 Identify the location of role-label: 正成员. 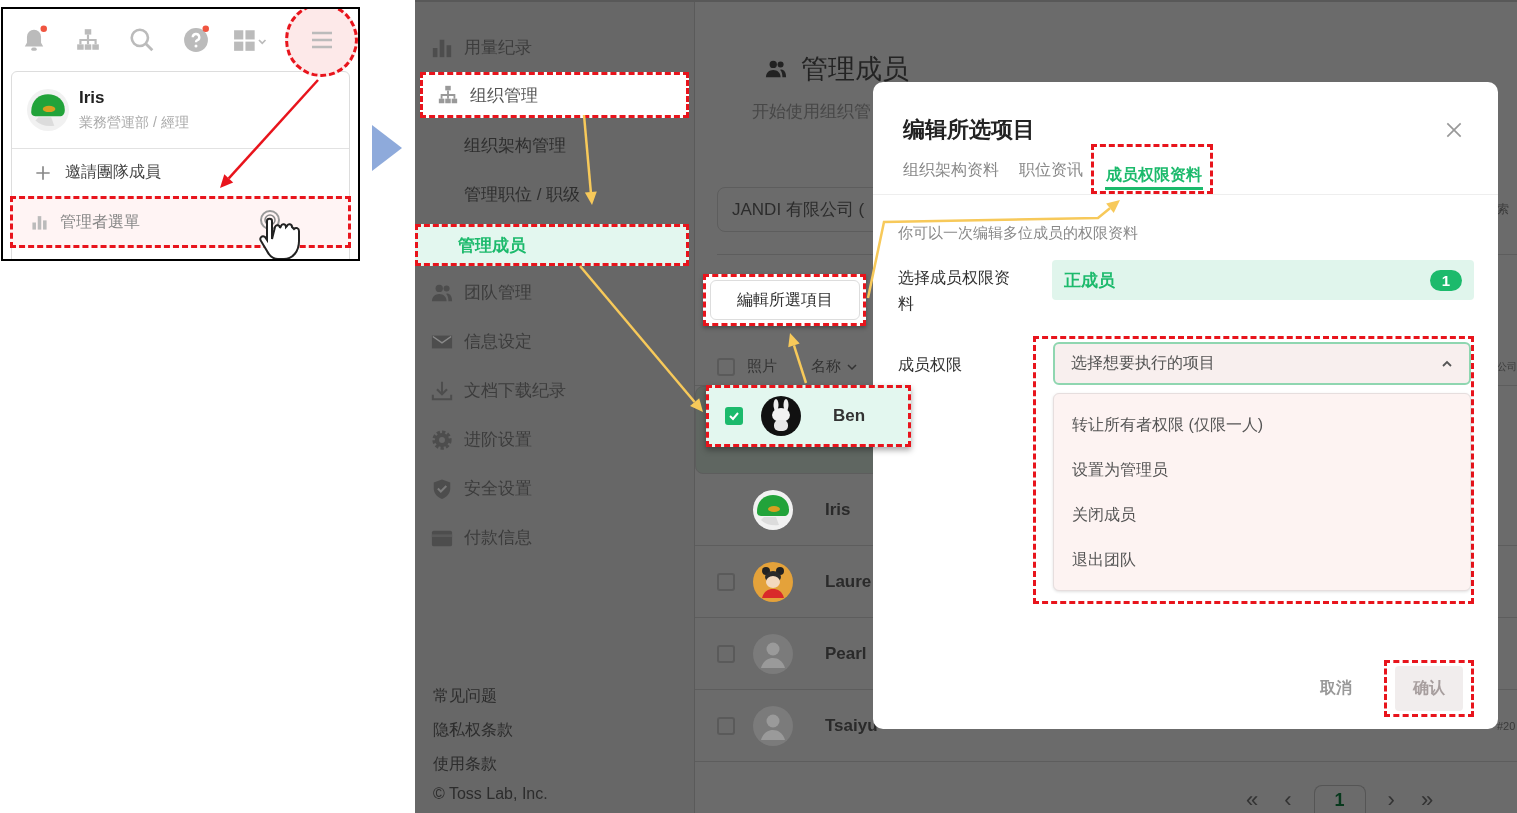
(1089, 280).